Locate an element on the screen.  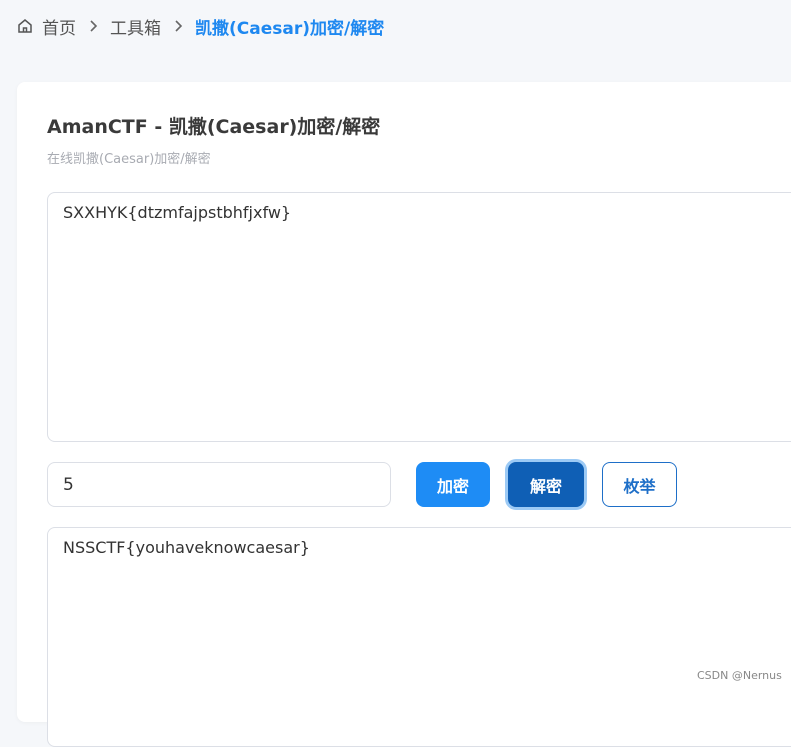
decrypt-button: 解密 is located at coordinates (546, 484).